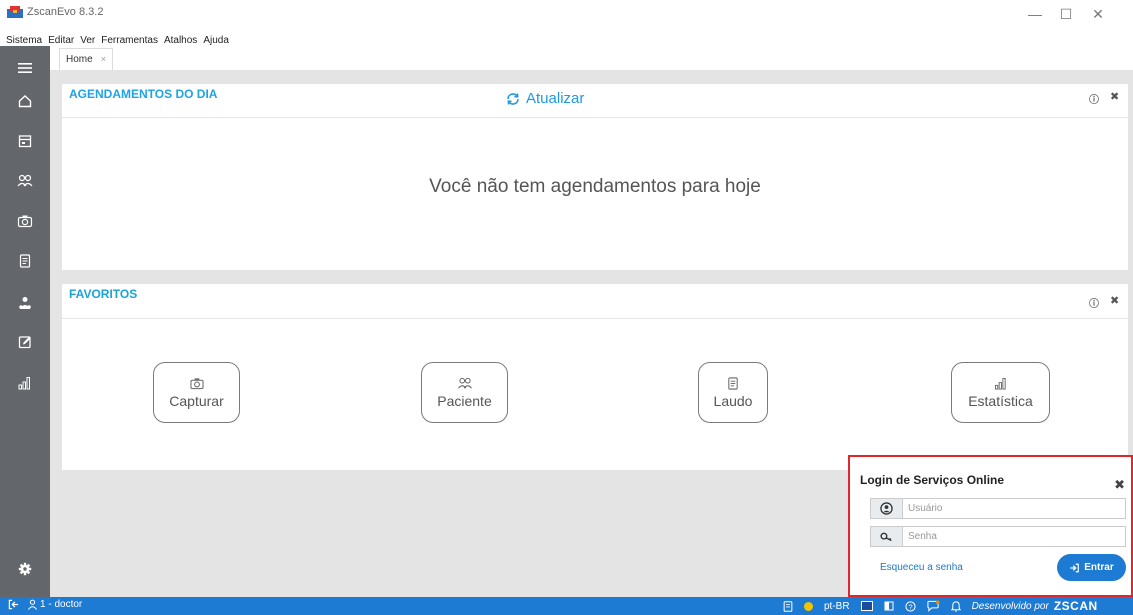  Describe the element at coordinates (25, 569) in the screenshot. I see `settings-icon` at that location.